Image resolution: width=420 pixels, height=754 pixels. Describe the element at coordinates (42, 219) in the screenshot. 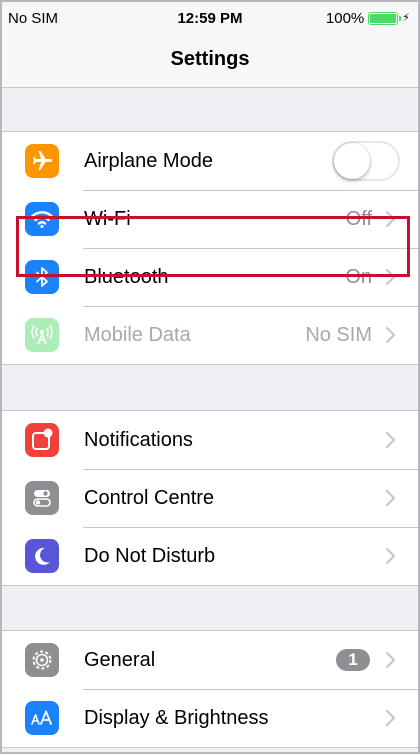

I see `wifi-icon` at that location.